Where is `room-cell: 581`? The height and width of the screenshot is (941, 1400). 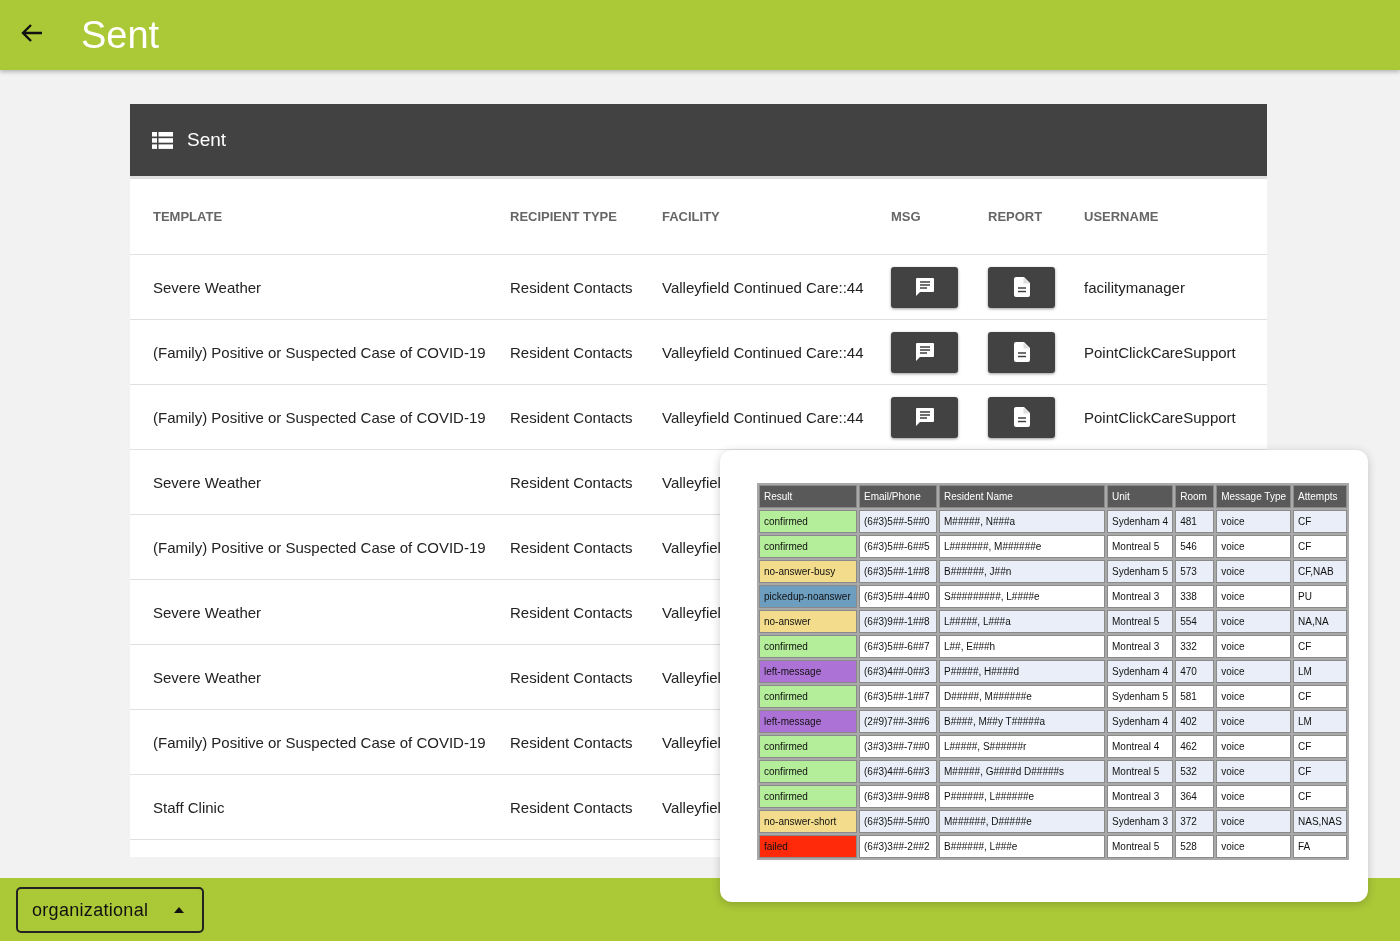
room-cell: 581 is located at coordinates (1195, 696).